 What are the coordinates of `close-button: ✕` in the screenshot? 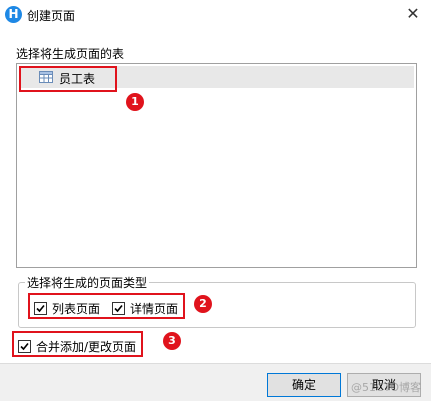 It's located at (413, 14).